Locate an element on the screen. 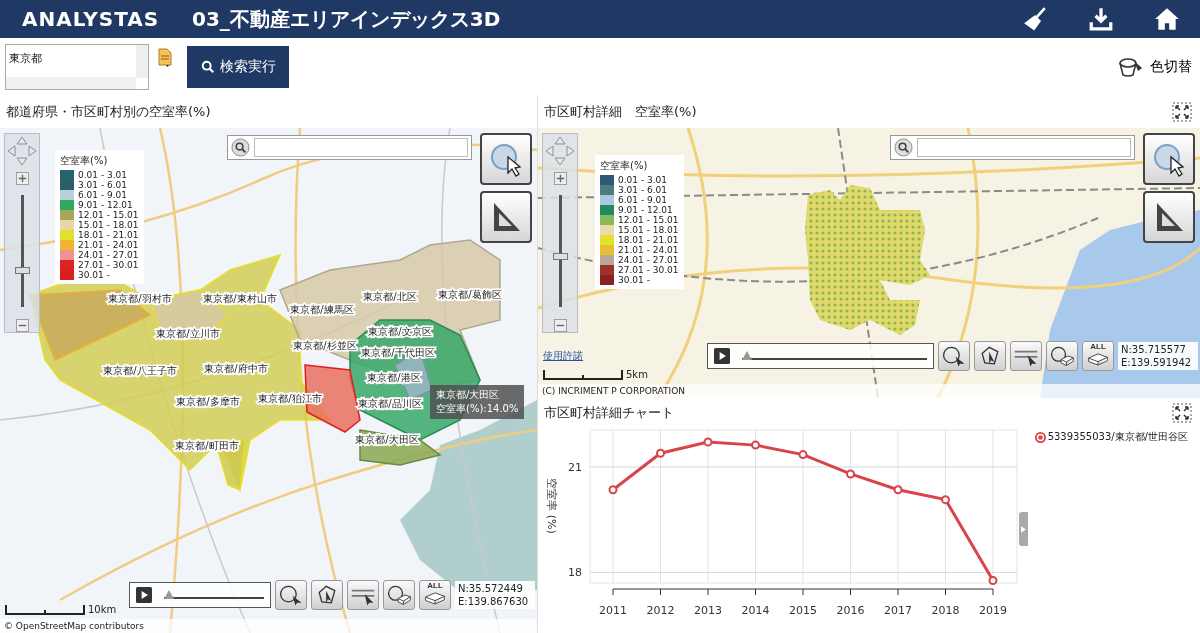 The width and height of the screenshot is (1200, 633). attribution-text: © OpenStreetMap contributors is located at coordinates (74, 626).